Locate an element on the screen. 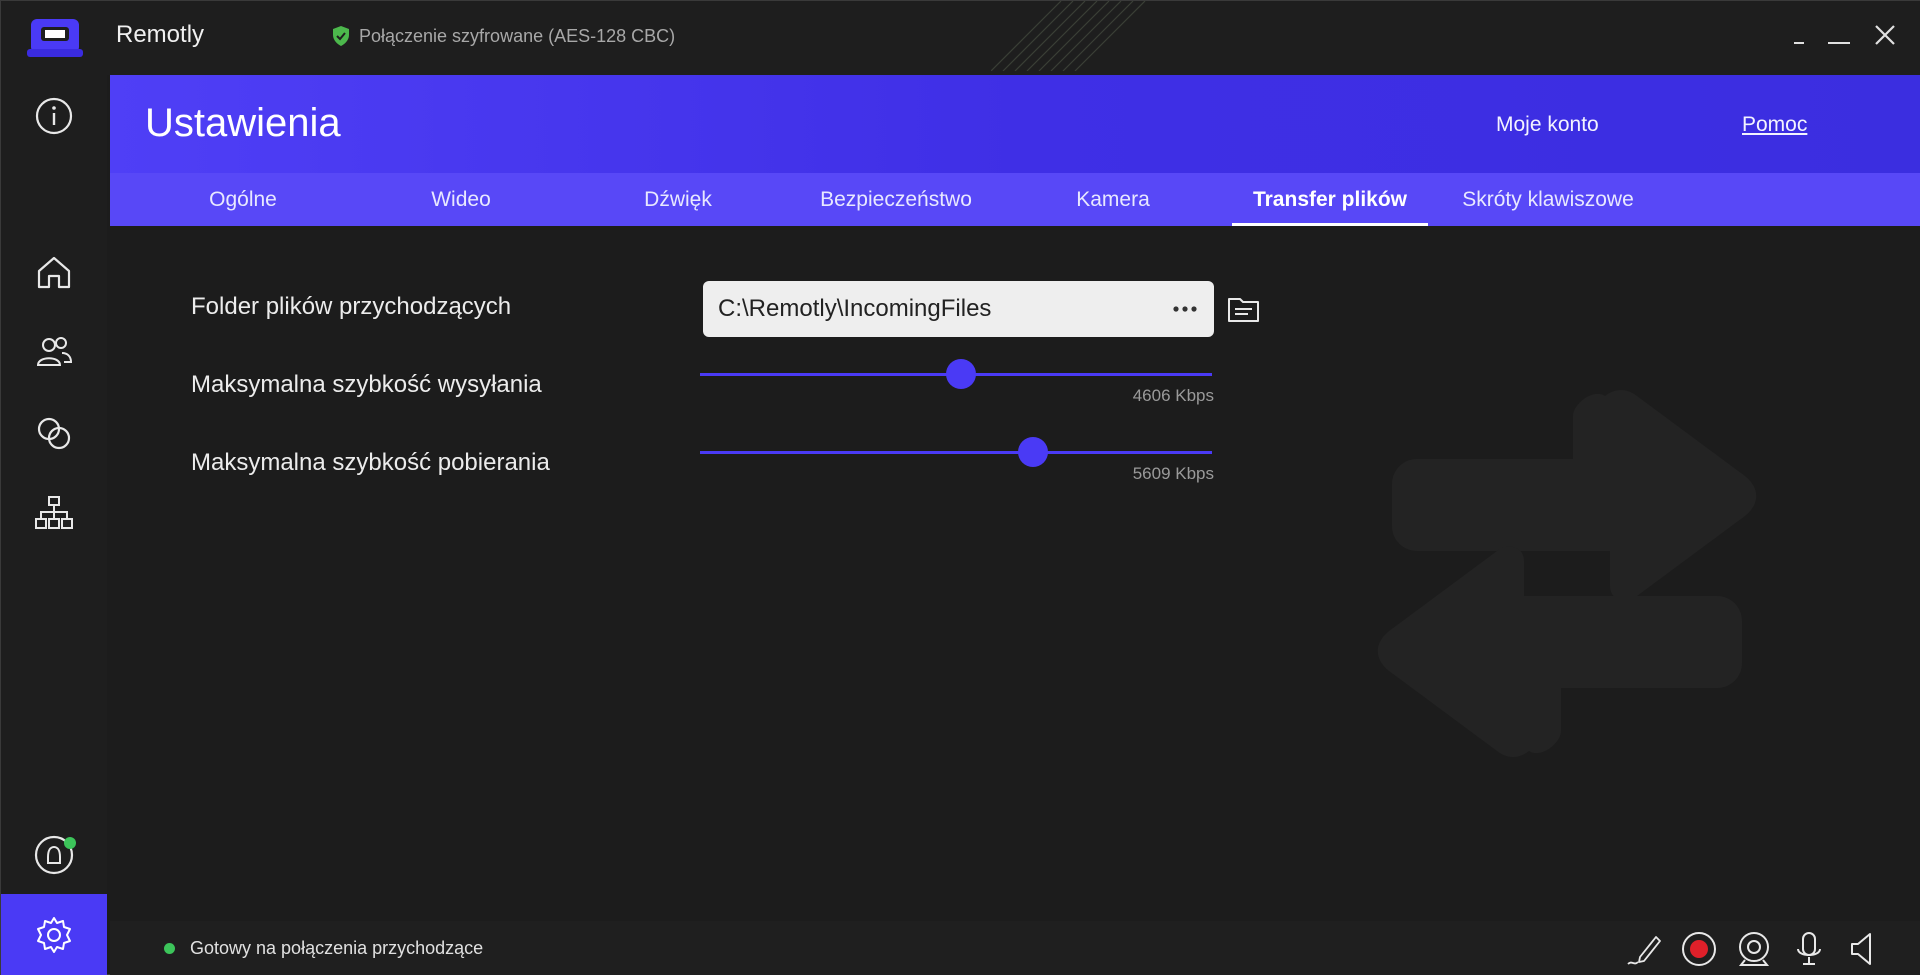 The height and width of the screenshot is (975, 1920). app-logo-icon is located at coordinates (55, 38).